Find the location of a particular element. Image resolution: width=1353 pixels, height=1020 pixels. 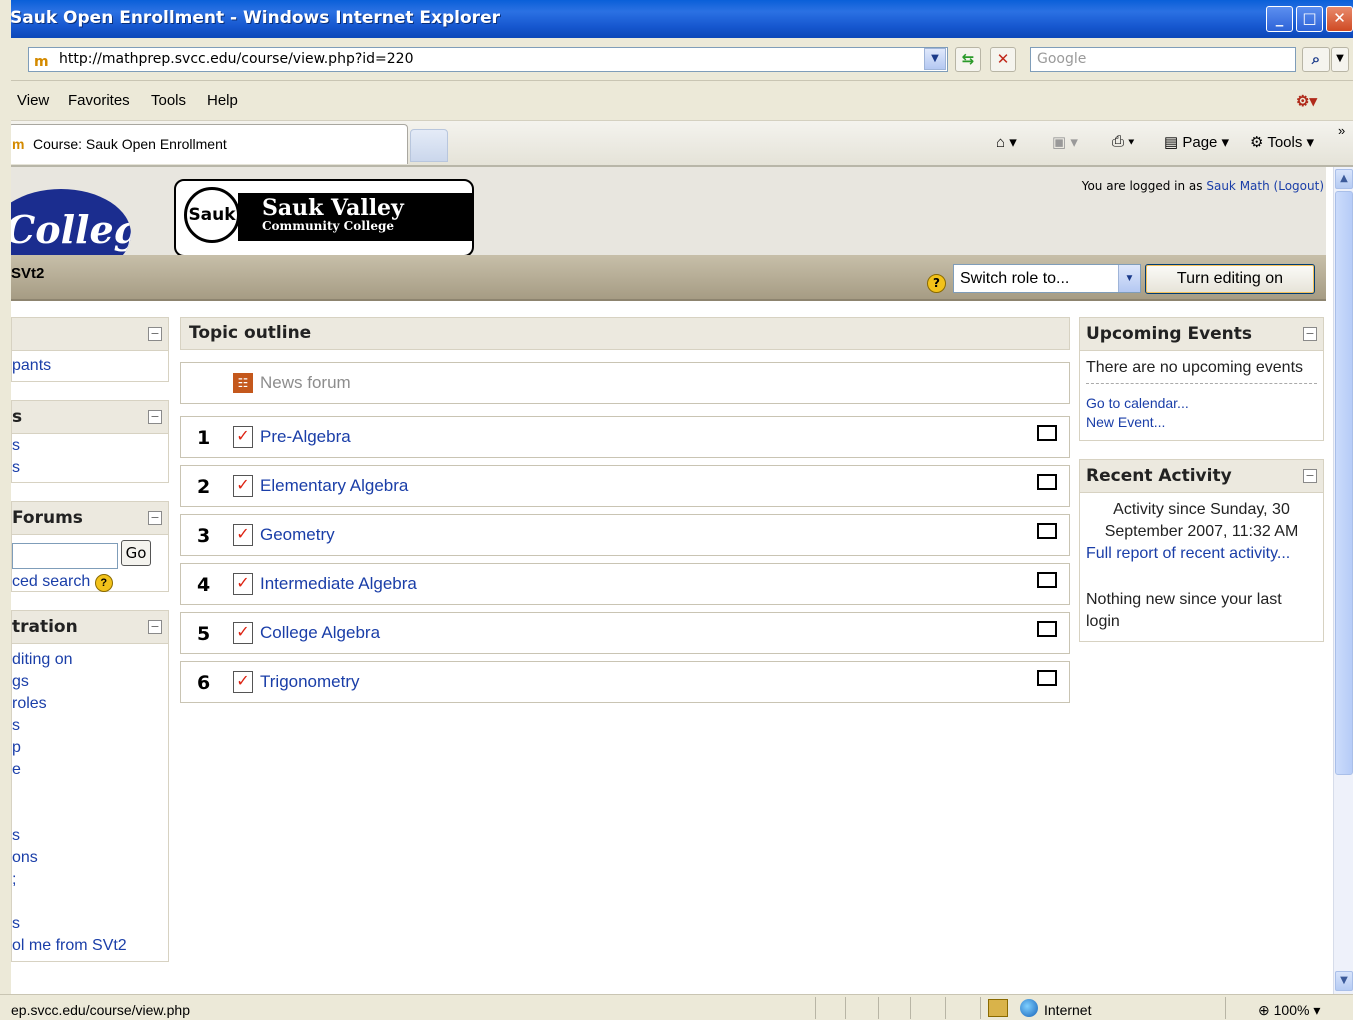

advanced-search-link: ced search ? is located at coordinates (62, 582).